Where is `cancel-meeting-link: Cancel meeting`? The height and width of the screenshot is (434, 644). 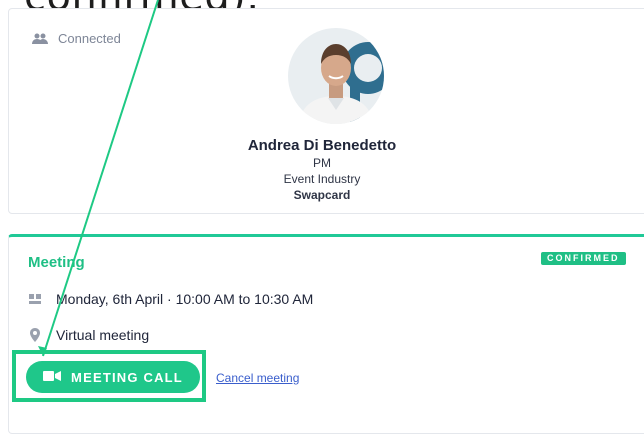 cancel-meeting-link: Cancel meeting is located at coordinates (257, 378).